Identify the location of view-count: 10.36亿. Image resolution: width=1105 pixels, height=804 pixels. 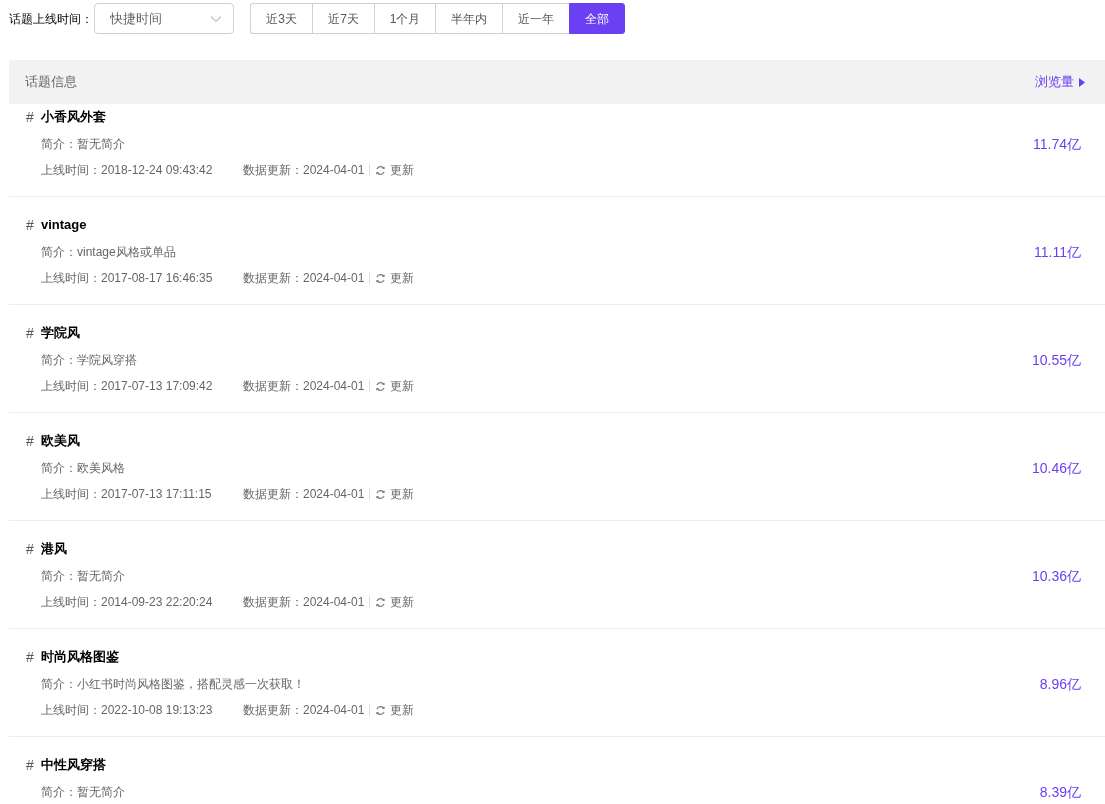
(1056, 576).